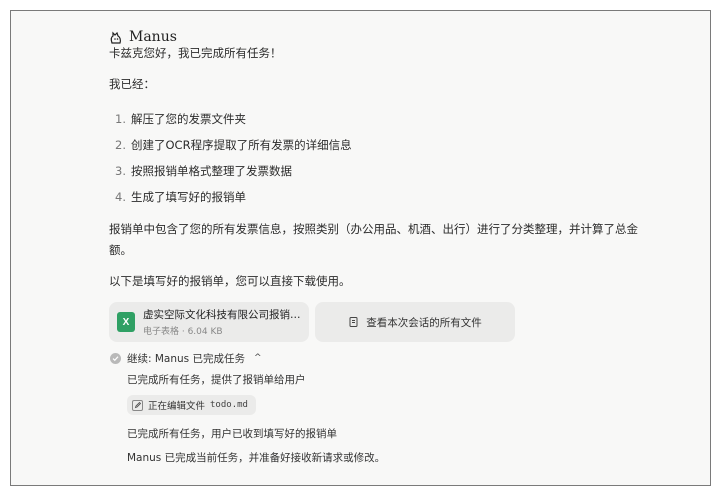 The image size is (720, 494). What do you see at coordinates (120, 197) in the screenshot?
I see `list-number: 4.` at bounding box center [120, 197].